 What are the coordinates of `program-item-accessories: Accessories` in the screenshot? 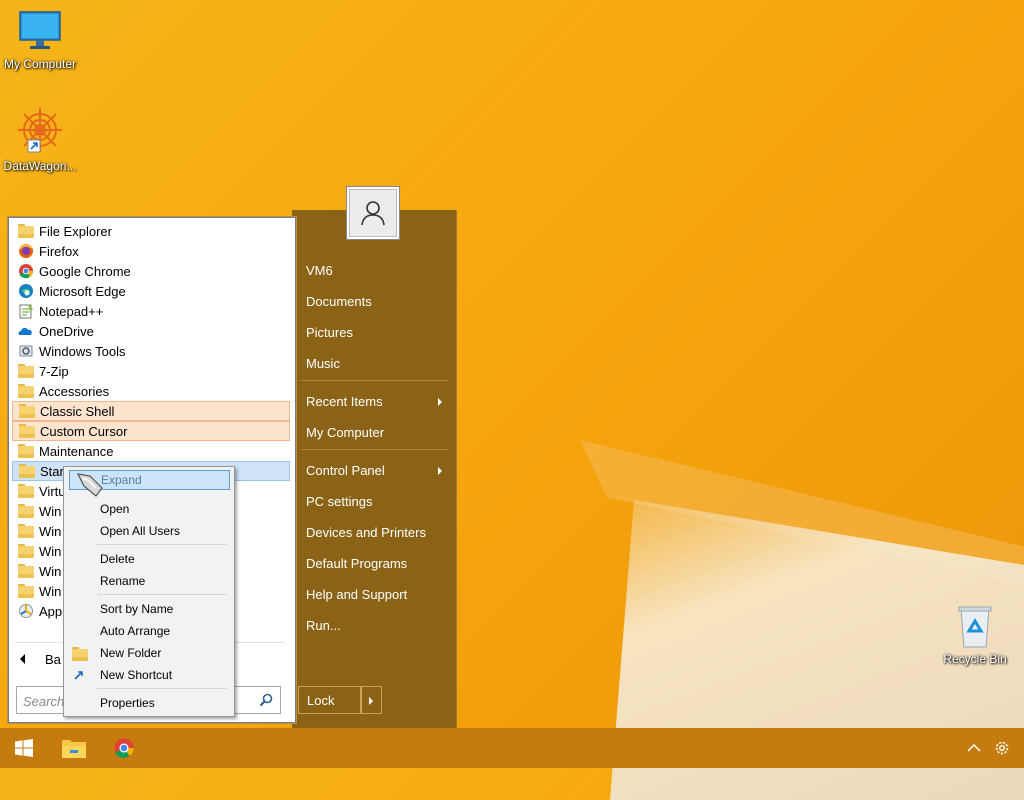 It's located at (151, 391).